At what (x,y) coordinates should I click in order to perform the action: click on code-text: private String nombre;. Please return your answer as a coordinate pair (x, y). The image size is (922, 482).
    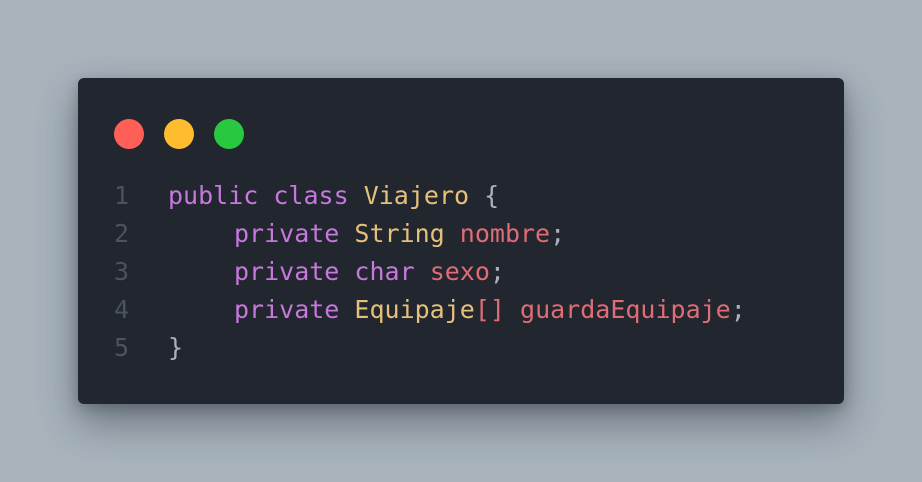
    Looking at the image, I should click on (366, 234).